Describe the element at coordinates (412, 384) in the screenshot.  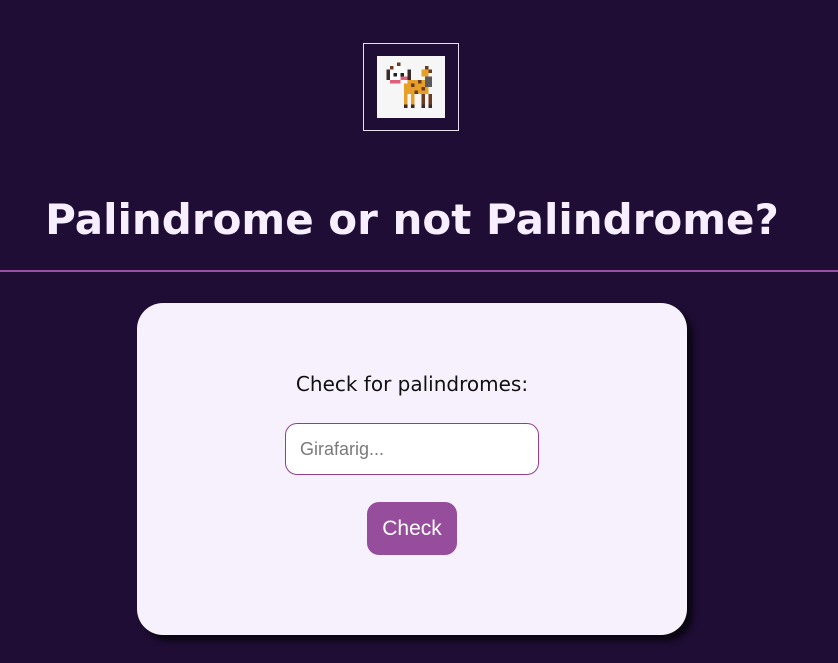
I see `input-label: Check for palindromes:` at that location.